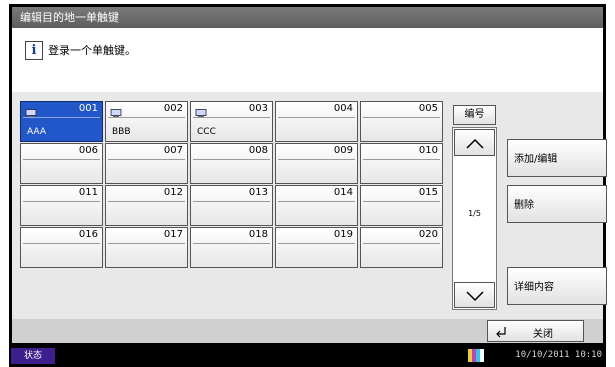  I want to click on datetime-display: 10/10/2011 10:10, so click(558, 355).